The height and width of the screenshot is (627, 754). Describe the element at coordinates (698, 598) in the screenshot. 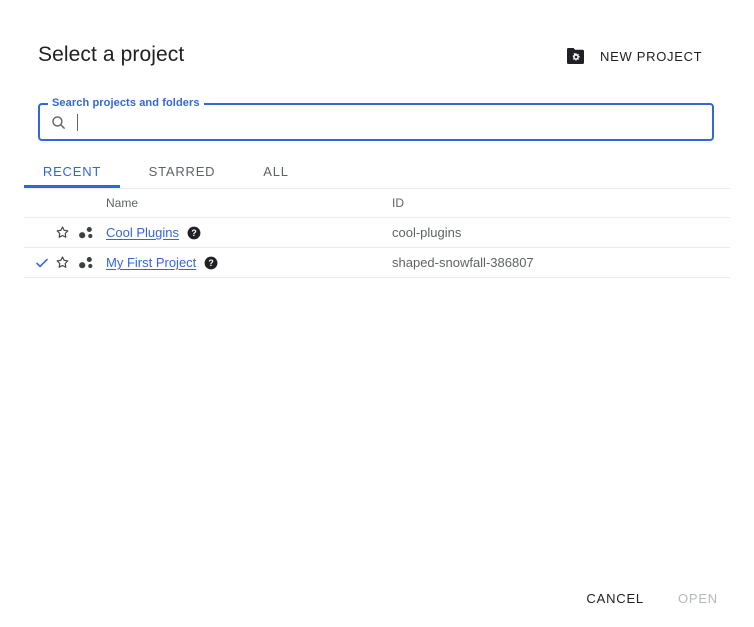

I see `open-button: OPEN` at that location.